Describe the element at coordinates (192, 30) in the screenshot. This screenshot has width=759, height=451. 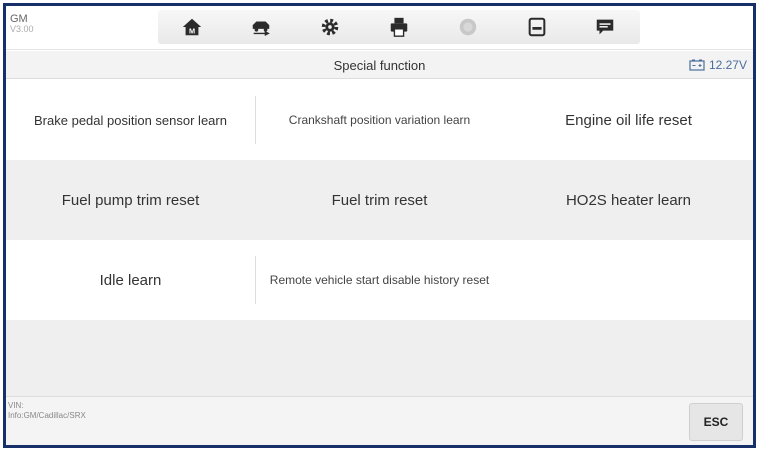
I see `svg-text: M` at that location.